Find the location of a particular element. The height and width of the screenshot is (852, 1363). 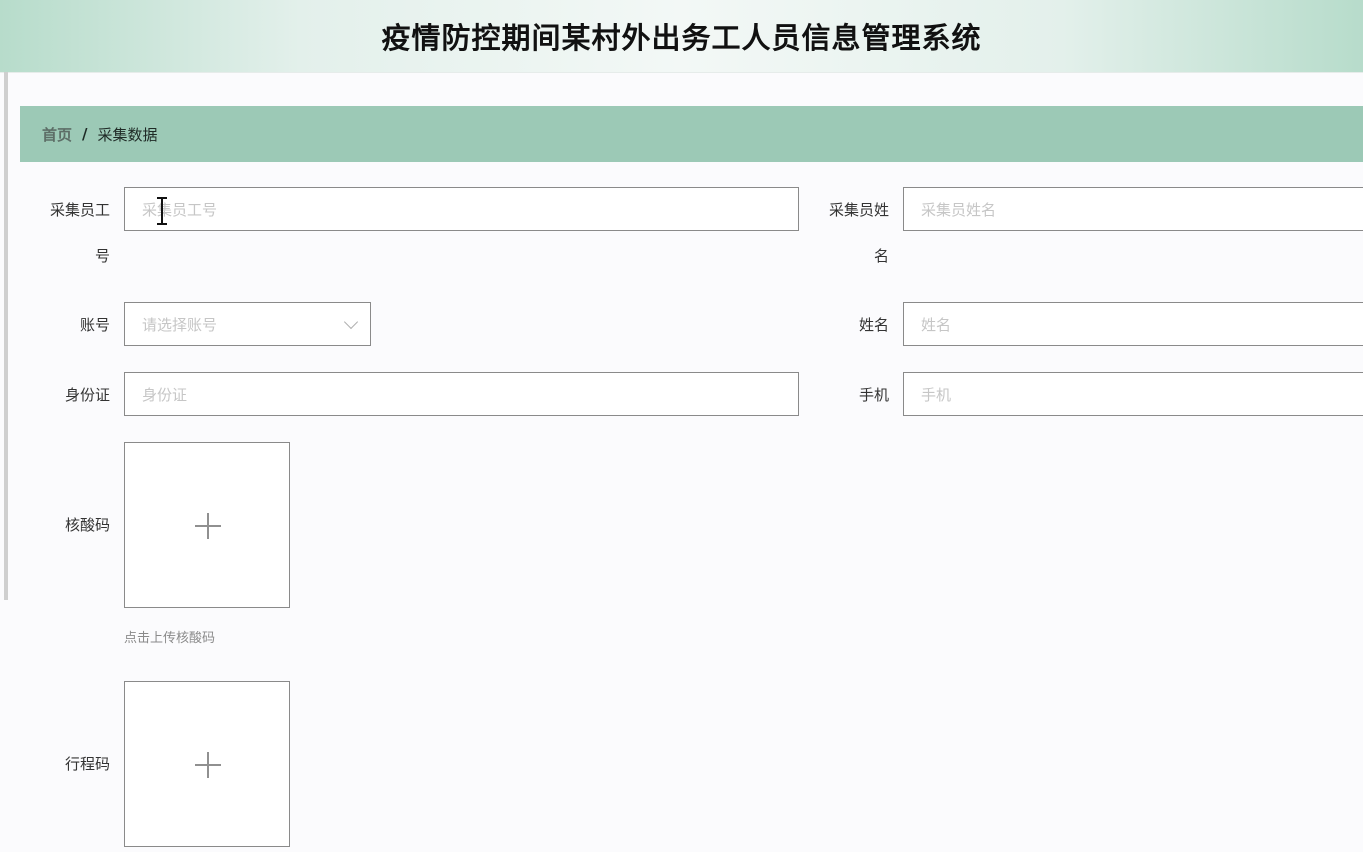

collector-id-label-line1: 采集员工 is located at coordinates (79, 210).